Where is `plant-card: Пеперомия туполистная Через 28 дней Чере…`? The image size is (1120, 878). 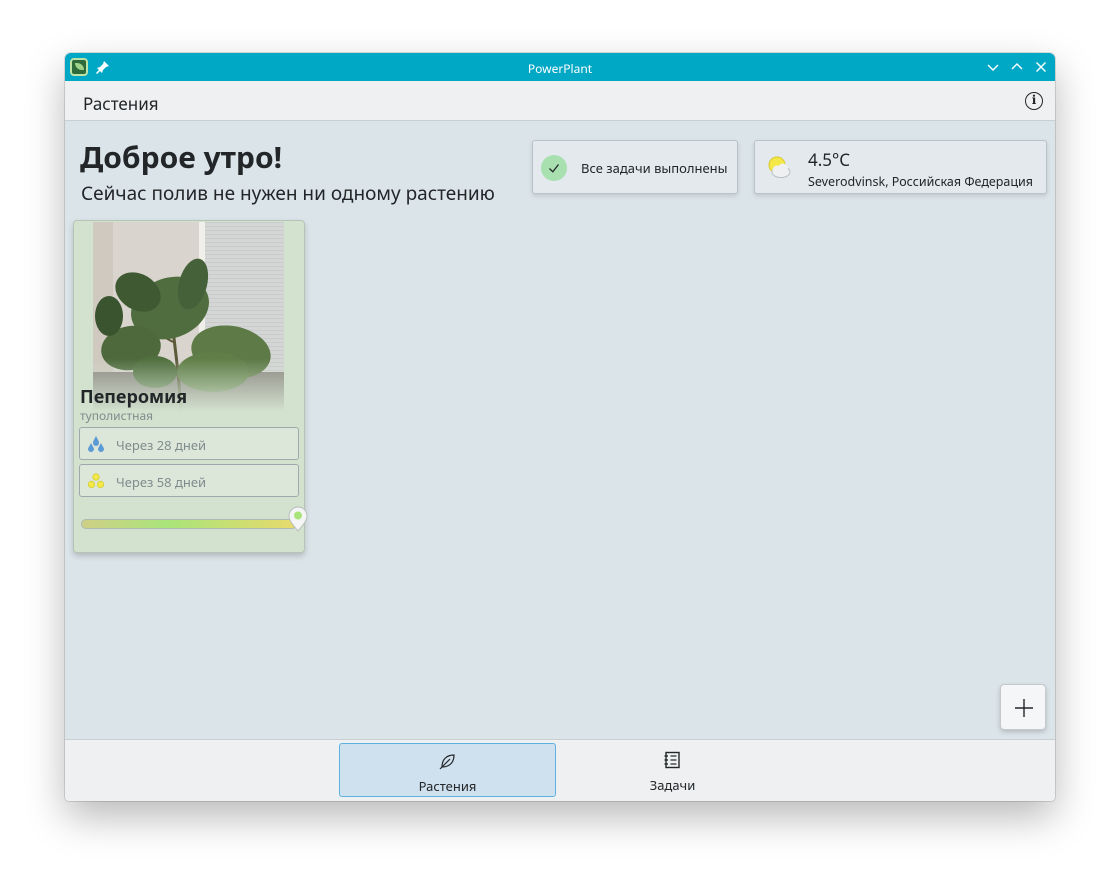 plant-card: Пеперомия туполистная Через 28 дней Чере… is located at coordinates (190, 386).